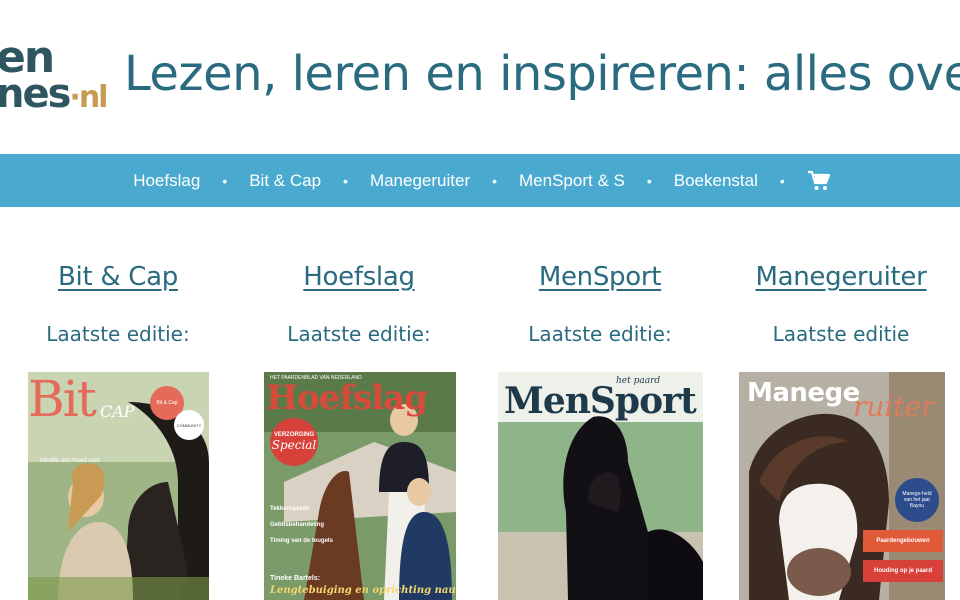 The width and height of the screenshot is (960, 600). What do you see at coordinates (917, 500) in the screenshot?
I see `cover-manegeruiter-badge: Manege-held van het jaar Bayou` at bounding box center [917, 500].